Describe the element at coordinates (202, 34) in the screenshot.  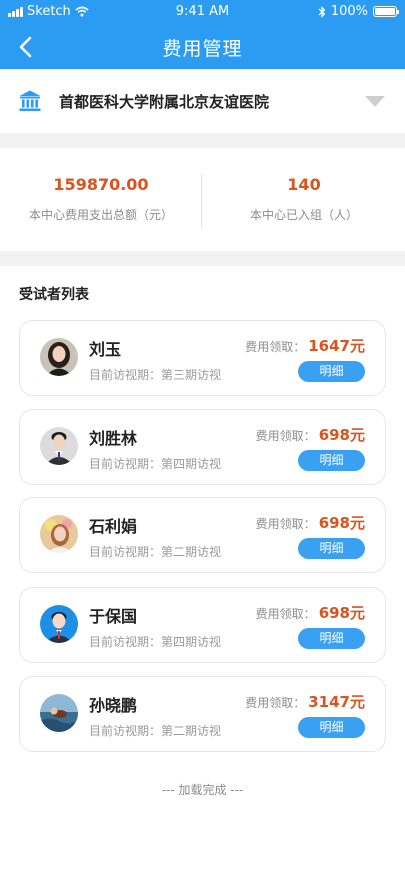
I see `app-header: Sketch 9:41 AM 100% 费用管理` at that location.